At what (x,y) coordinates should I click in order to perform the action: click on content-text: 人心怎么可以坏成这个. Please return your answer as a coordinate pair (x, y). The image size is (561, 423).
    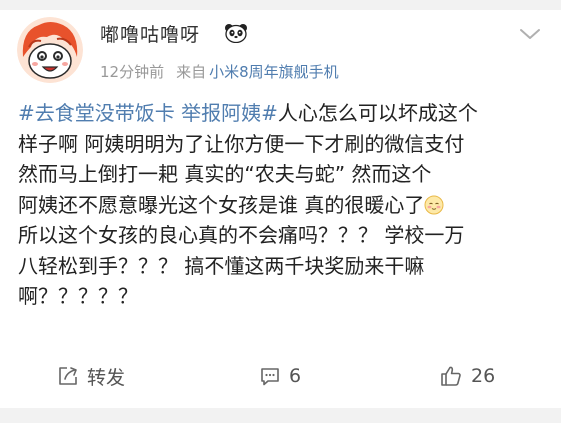
    Looking at the image, I should click on (377, 113).